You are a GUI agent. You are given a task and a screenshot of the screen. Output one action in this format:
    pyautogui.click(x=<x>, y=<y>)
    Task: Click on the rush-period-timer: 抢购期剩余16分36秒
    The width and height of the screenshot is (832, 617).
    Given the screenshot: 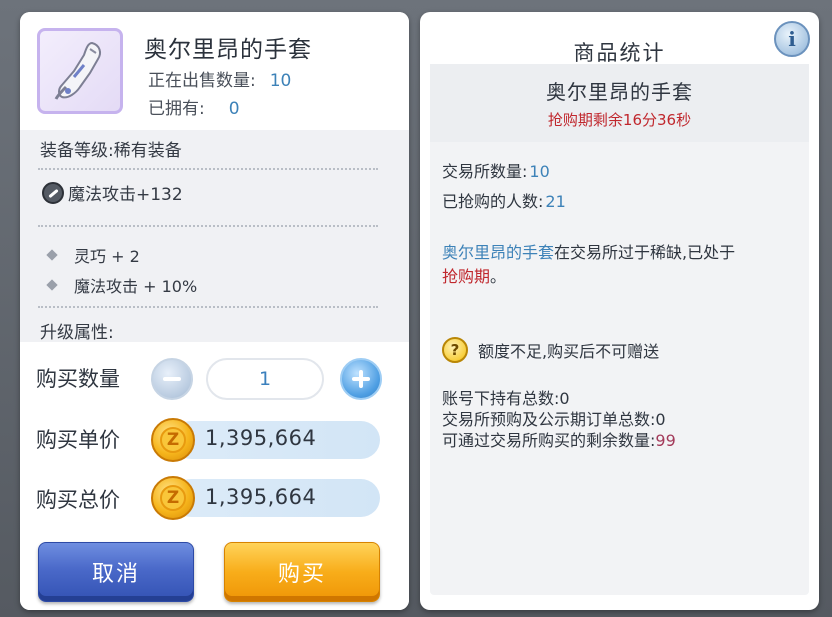 What is the action you would take?
    pyautogui.click(x=619, y=120)
    